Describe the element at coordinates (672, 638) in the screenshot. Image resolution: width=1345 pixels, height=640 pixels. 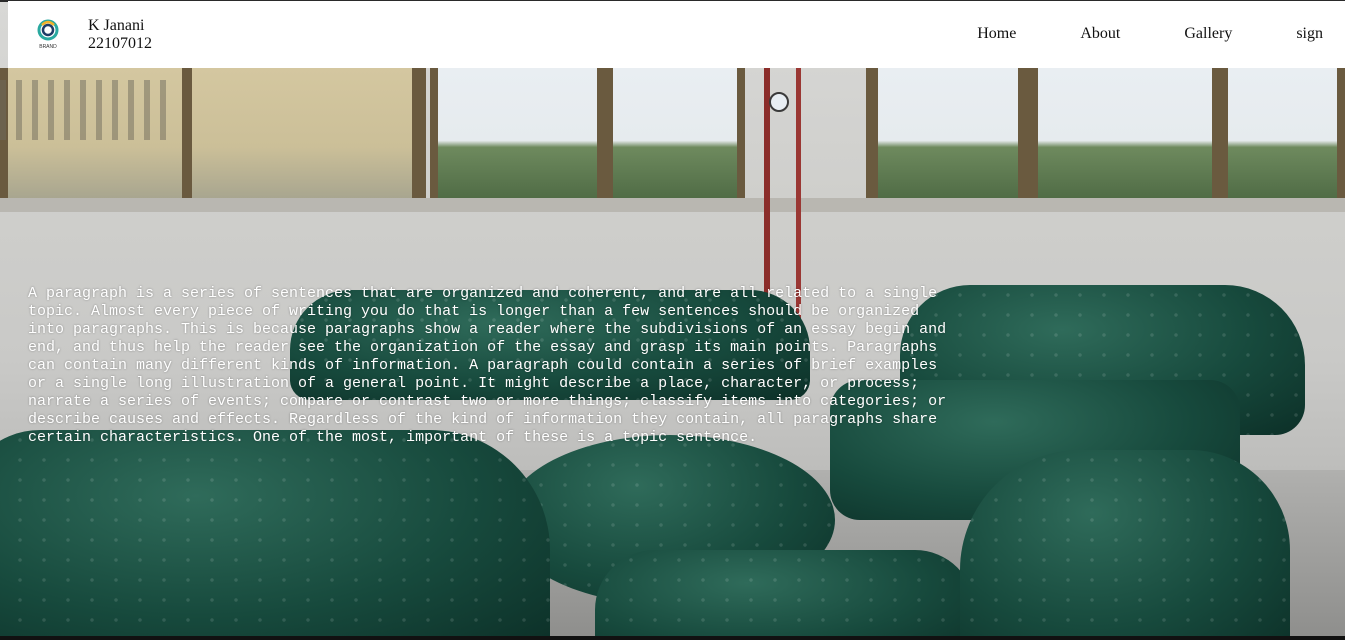
I see `bottom-edge` at that location.